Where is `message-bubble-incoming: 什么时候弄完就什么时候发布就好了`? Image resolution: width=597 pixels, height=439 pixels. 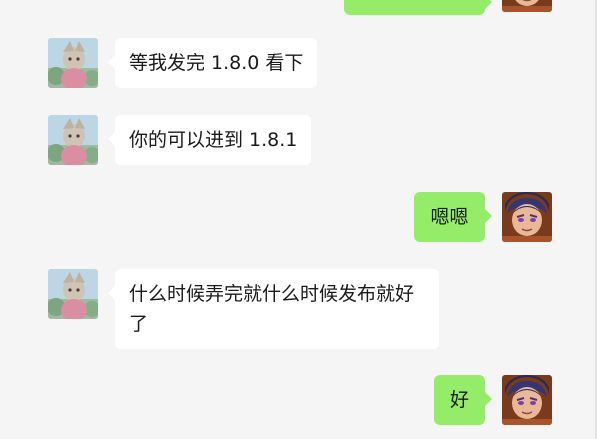 message-bubble-incoming: 什么时候弄完就什么时候发布就好了 is located at coordinates (273, 309).